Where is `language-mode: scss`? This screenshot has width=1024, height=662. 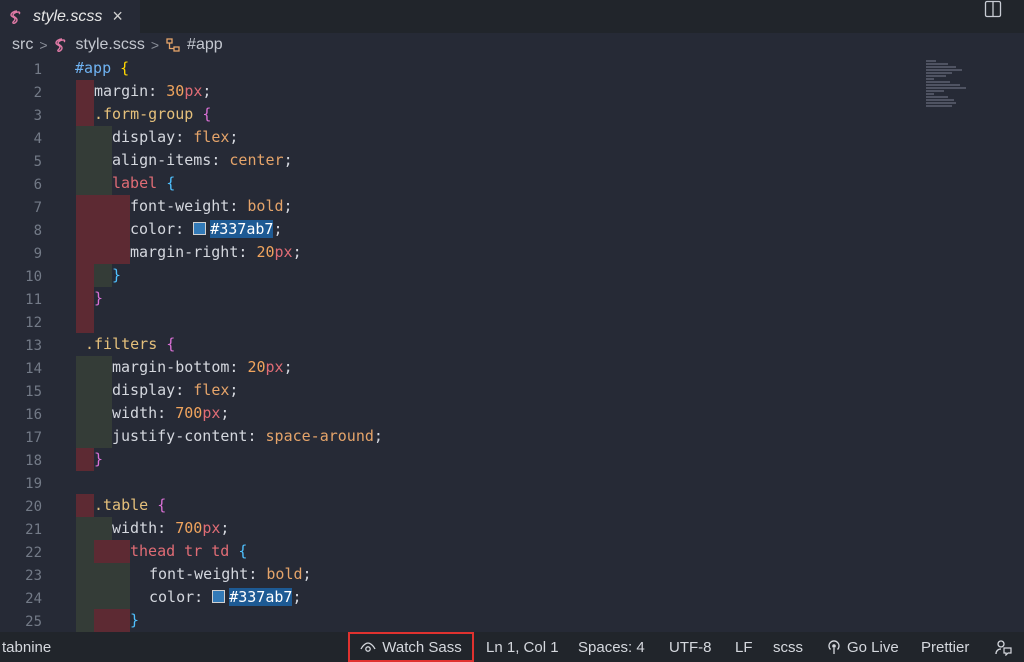 language-mode: scss is located at coordinates (788, 647).